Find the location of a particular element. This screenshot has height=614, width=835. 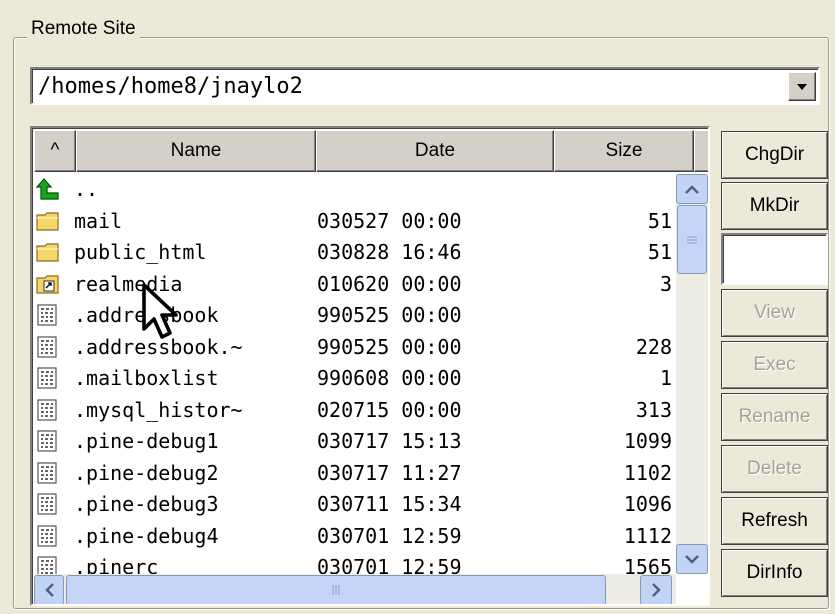

file-size: 1102 is located at coordinates (647, 472).